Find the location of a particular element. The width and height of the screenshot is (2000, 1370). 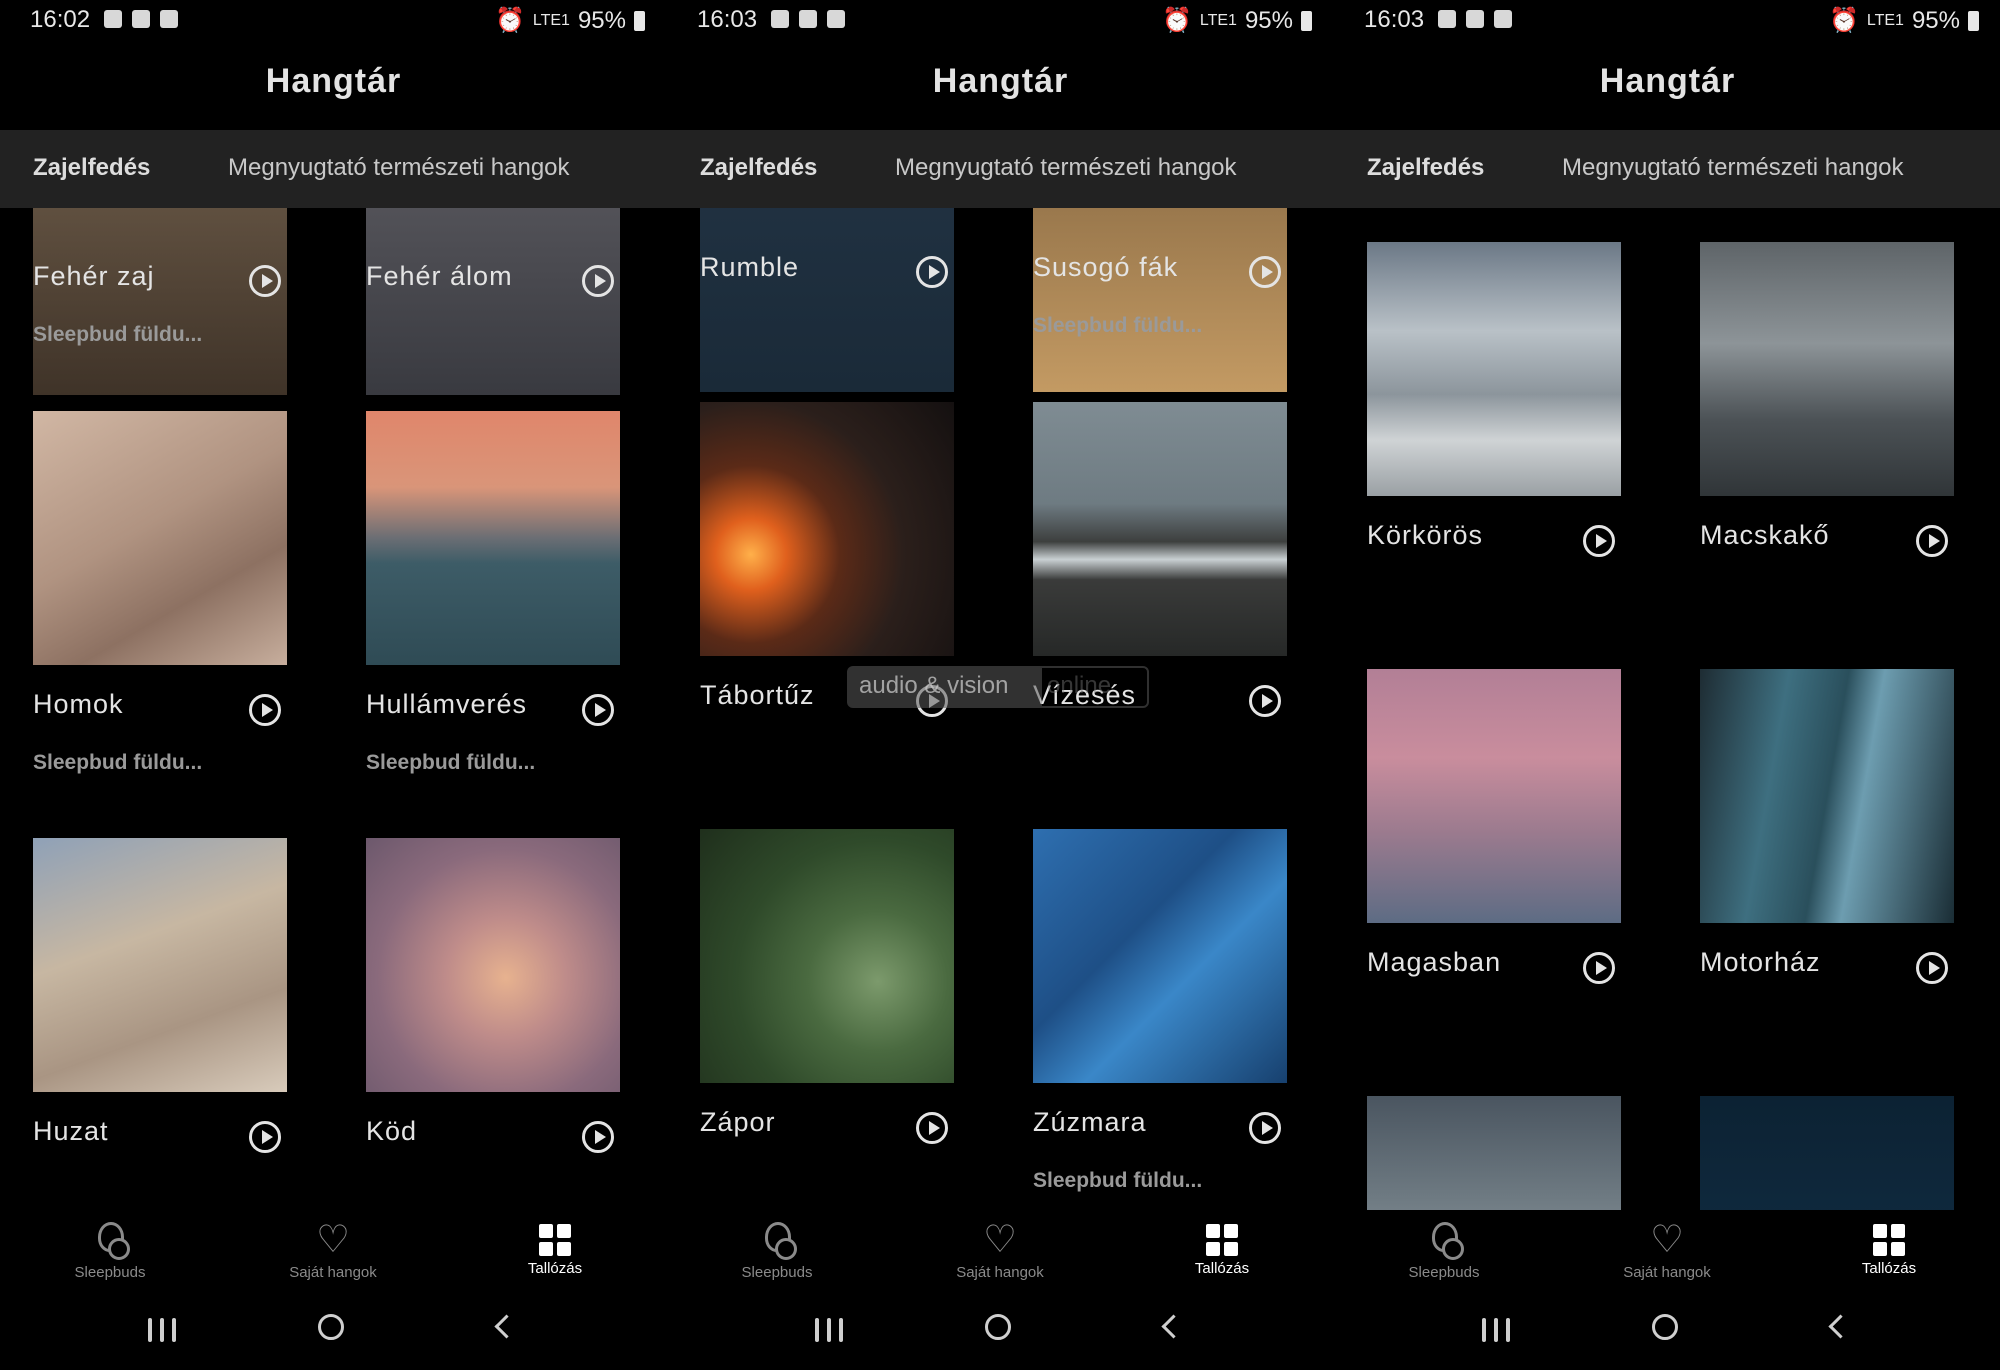

page-title: Hangtár is located at coordinates (1000, 81).